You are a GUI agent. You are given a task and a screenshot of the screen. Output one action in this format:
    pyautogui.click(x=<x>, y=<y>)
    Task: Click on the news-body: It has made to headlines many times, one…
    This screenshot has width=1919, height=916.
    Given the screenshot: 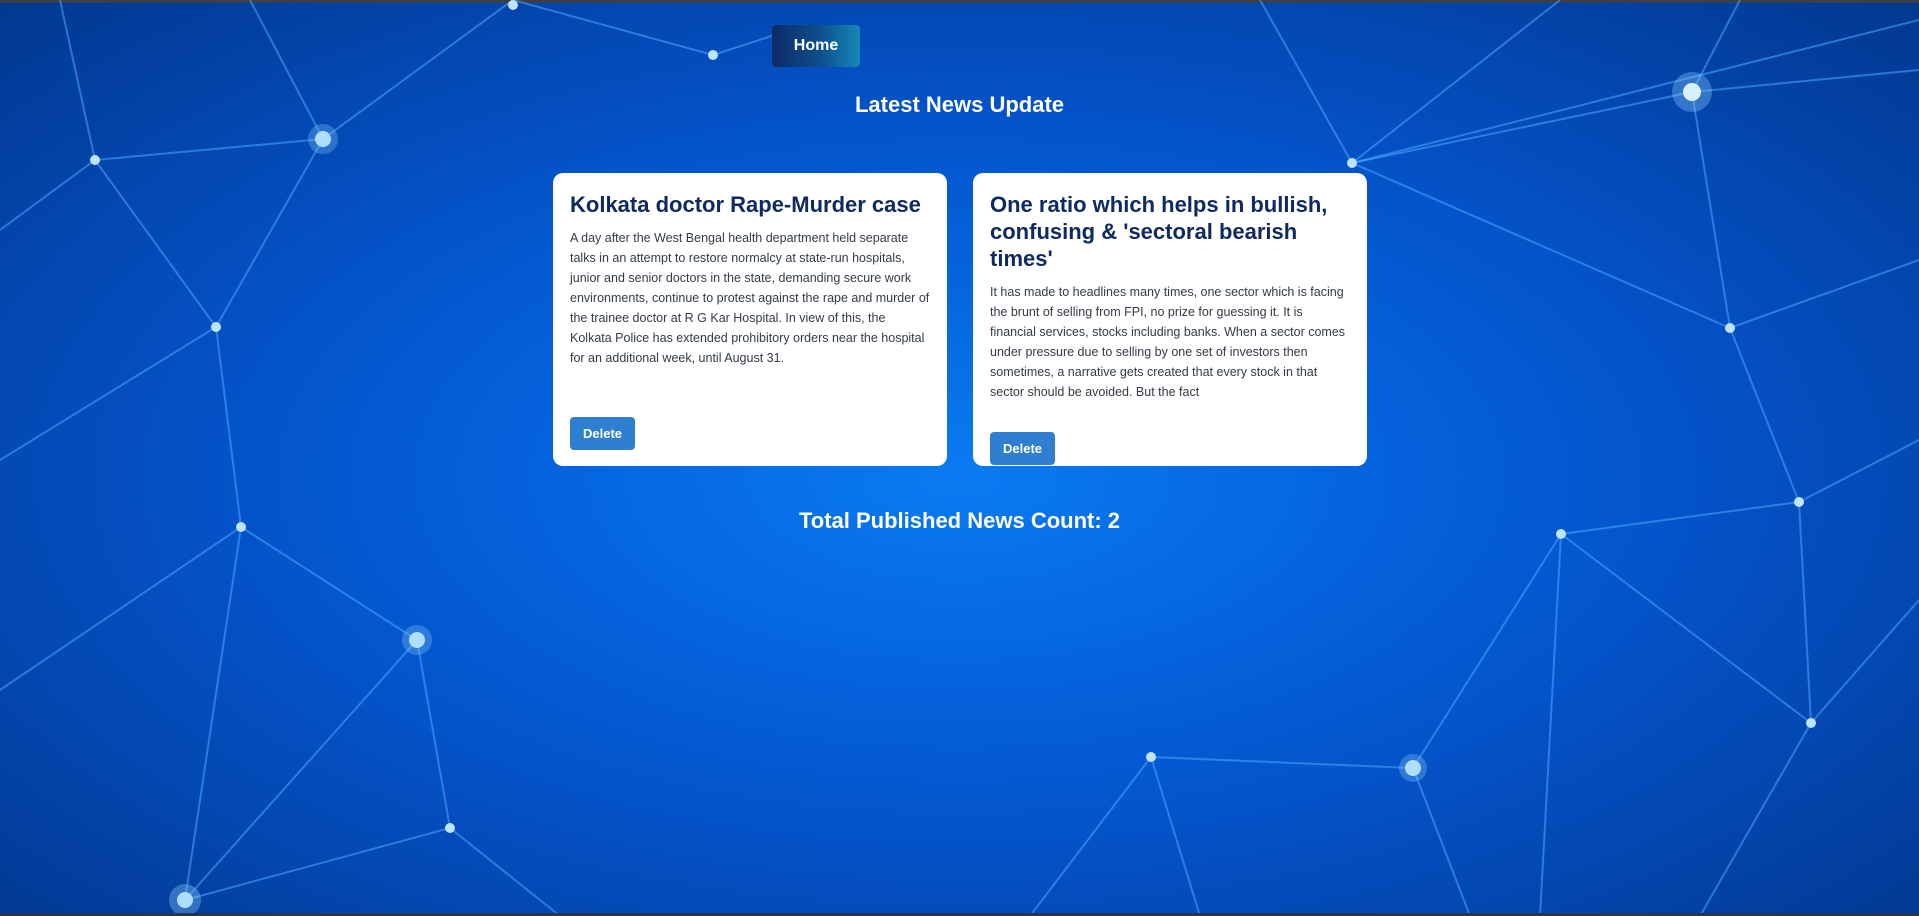 What is the action you would take?
    pyautogui.click(x=1168, y=342)
    